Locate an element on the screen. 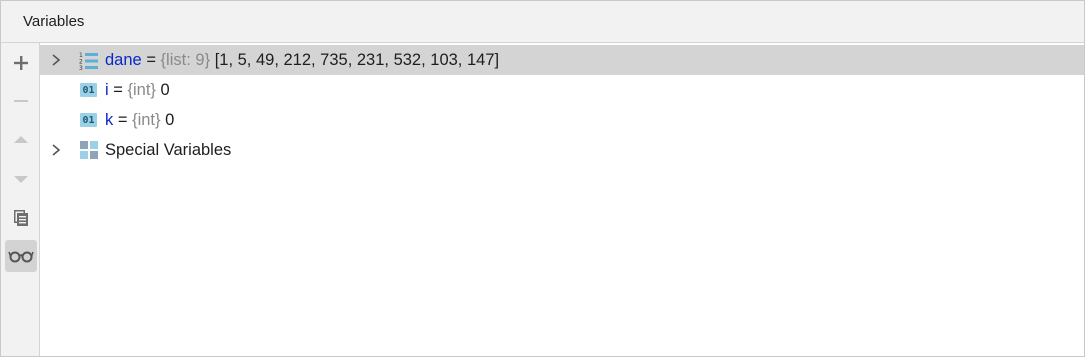 The width and height of the screenshot is (1085, 357). move-down-button is located at coordinates (21, 179).